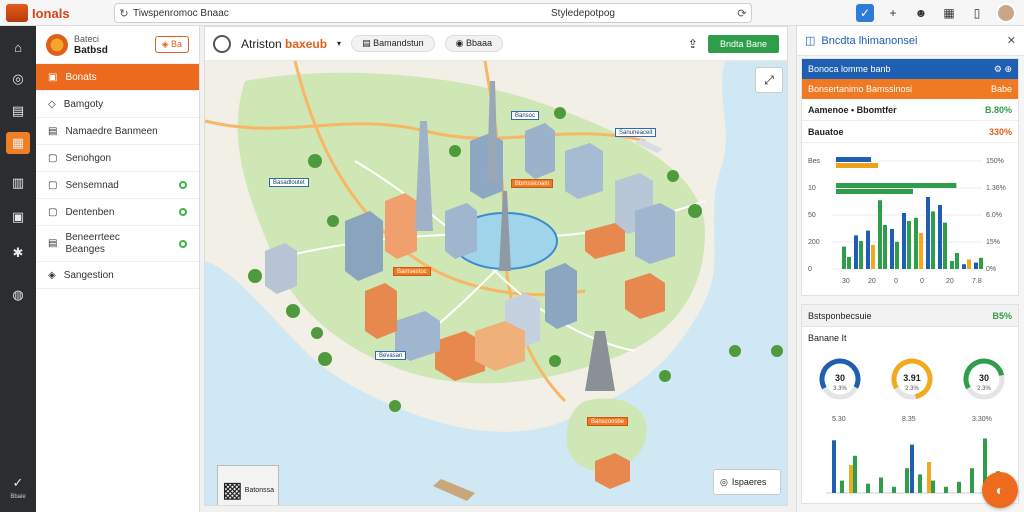  I want to click on stats-row-value: B.80%, so click(998, 109).